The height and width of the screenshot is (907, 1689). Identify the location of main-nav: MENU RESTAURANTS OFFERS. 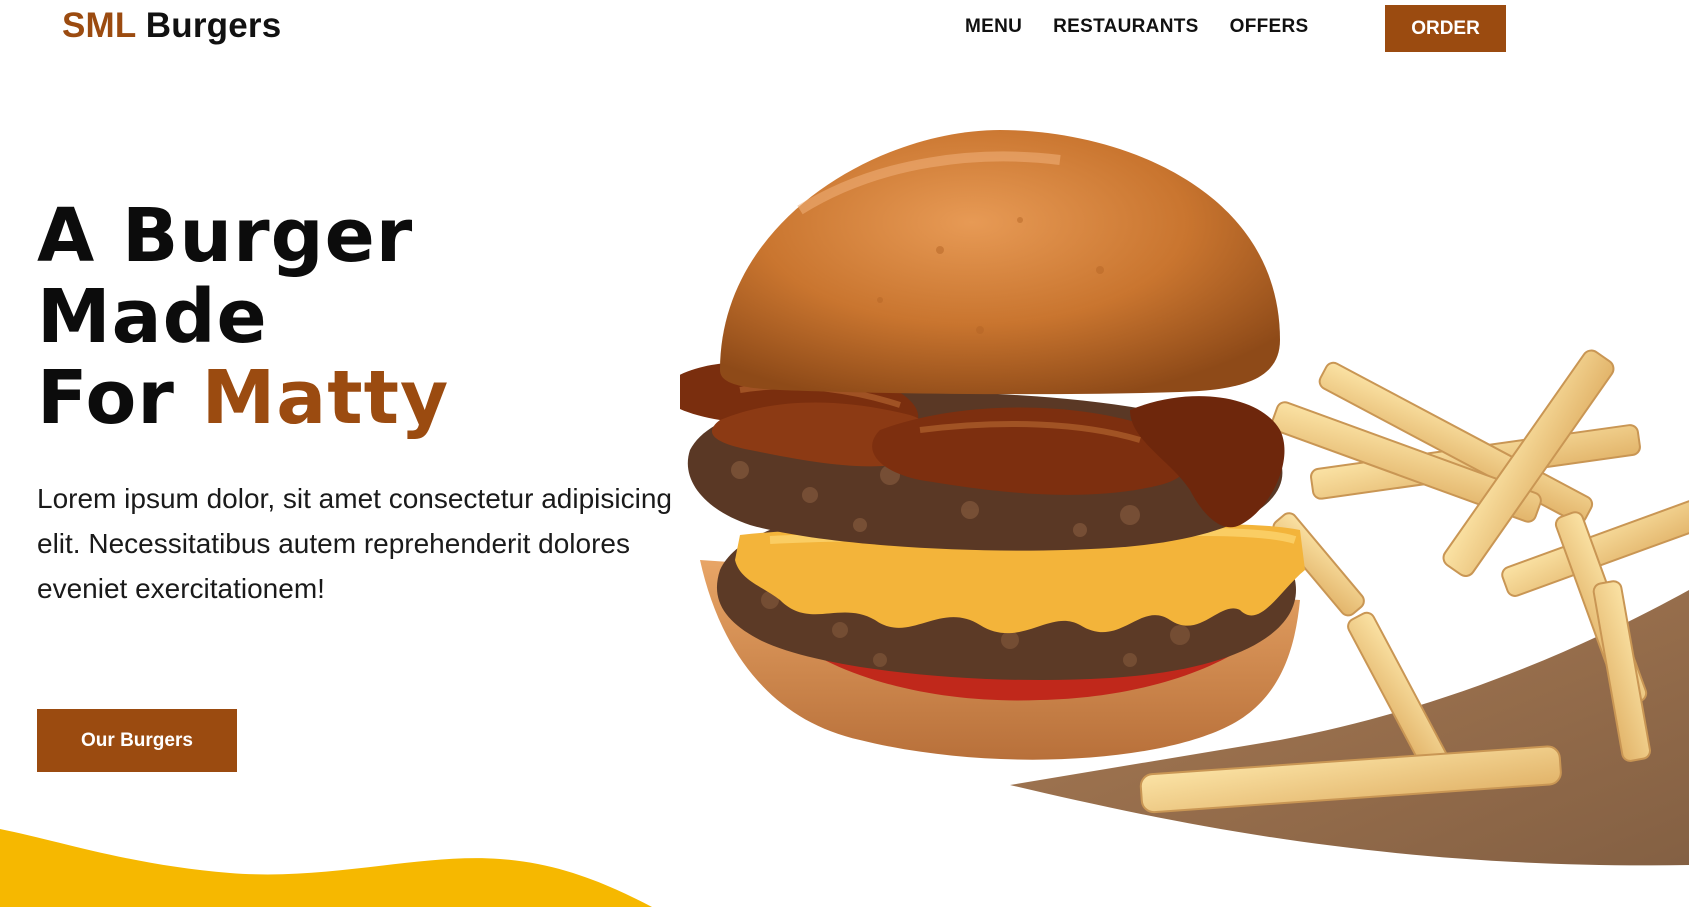
(1136, 27).